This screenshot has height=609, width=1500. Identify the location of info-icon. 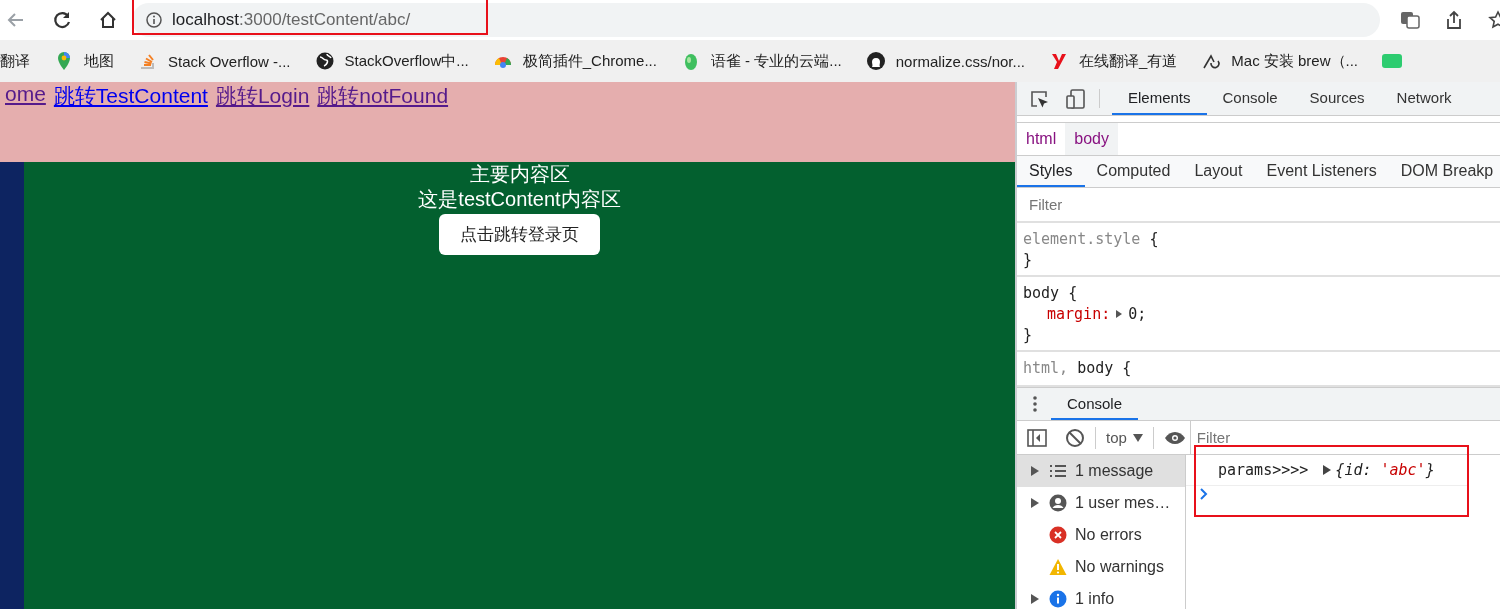
(154, 20).